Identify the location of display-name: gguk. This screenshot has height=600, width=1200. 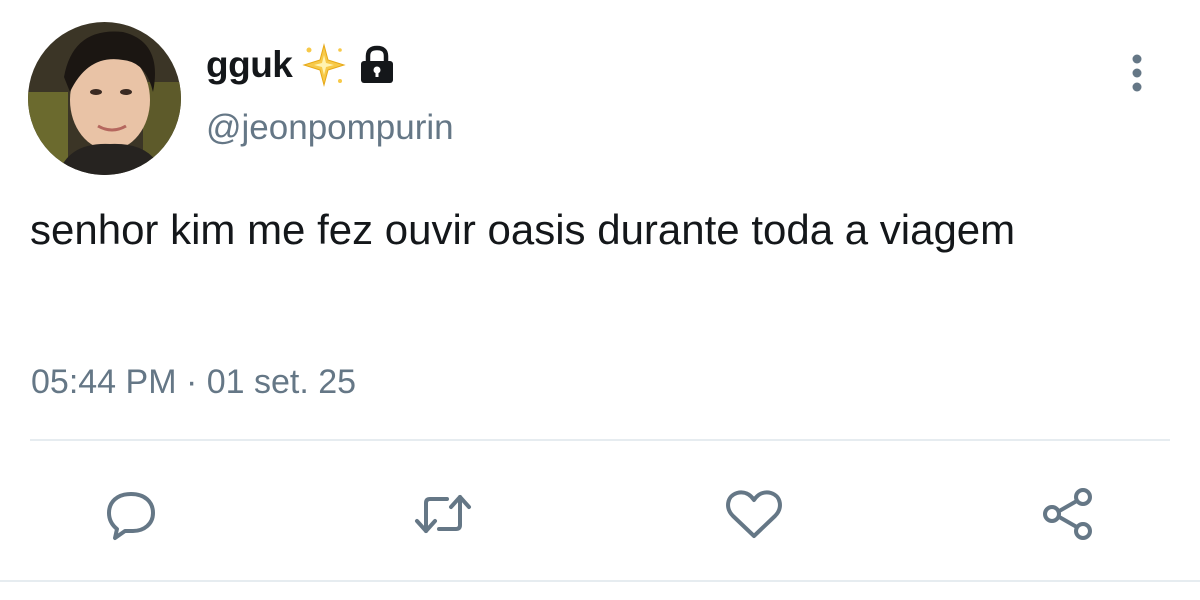
(249, 65).